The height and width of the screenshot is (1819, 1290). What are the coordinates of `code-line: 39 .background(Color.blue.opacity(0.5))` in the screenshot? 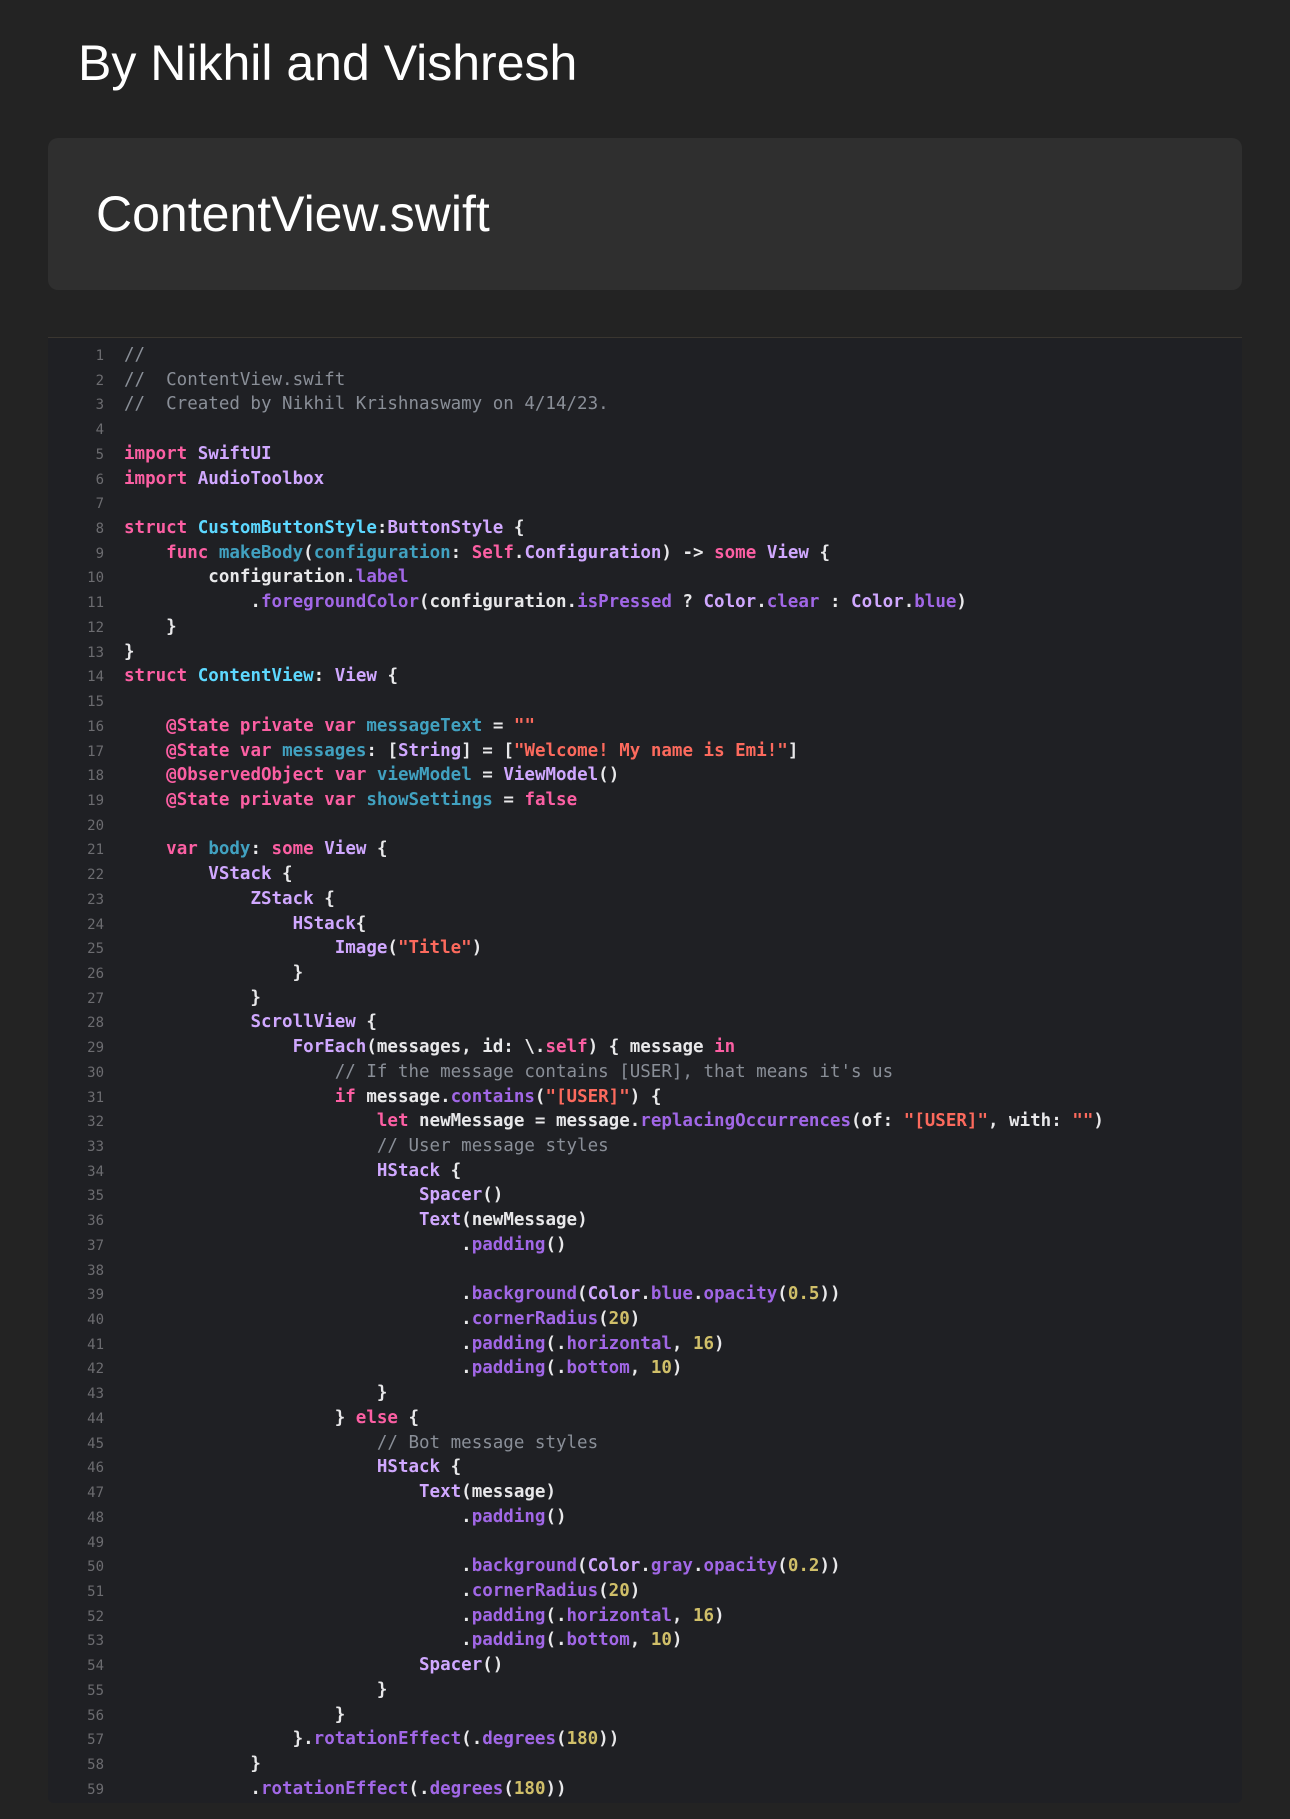 It's located at (576, 1294).